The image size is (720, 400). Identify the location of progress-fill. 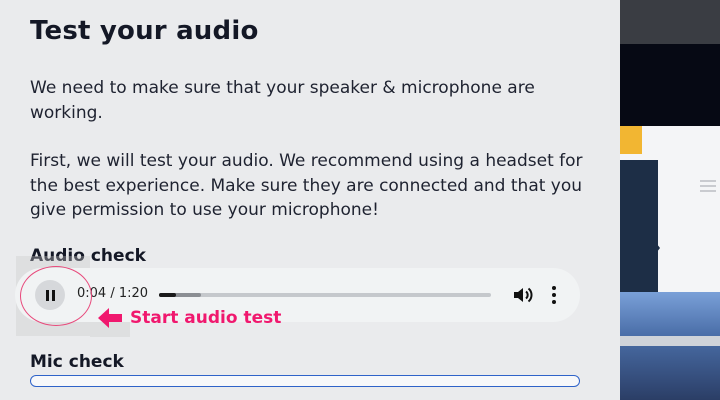
(167, 295).